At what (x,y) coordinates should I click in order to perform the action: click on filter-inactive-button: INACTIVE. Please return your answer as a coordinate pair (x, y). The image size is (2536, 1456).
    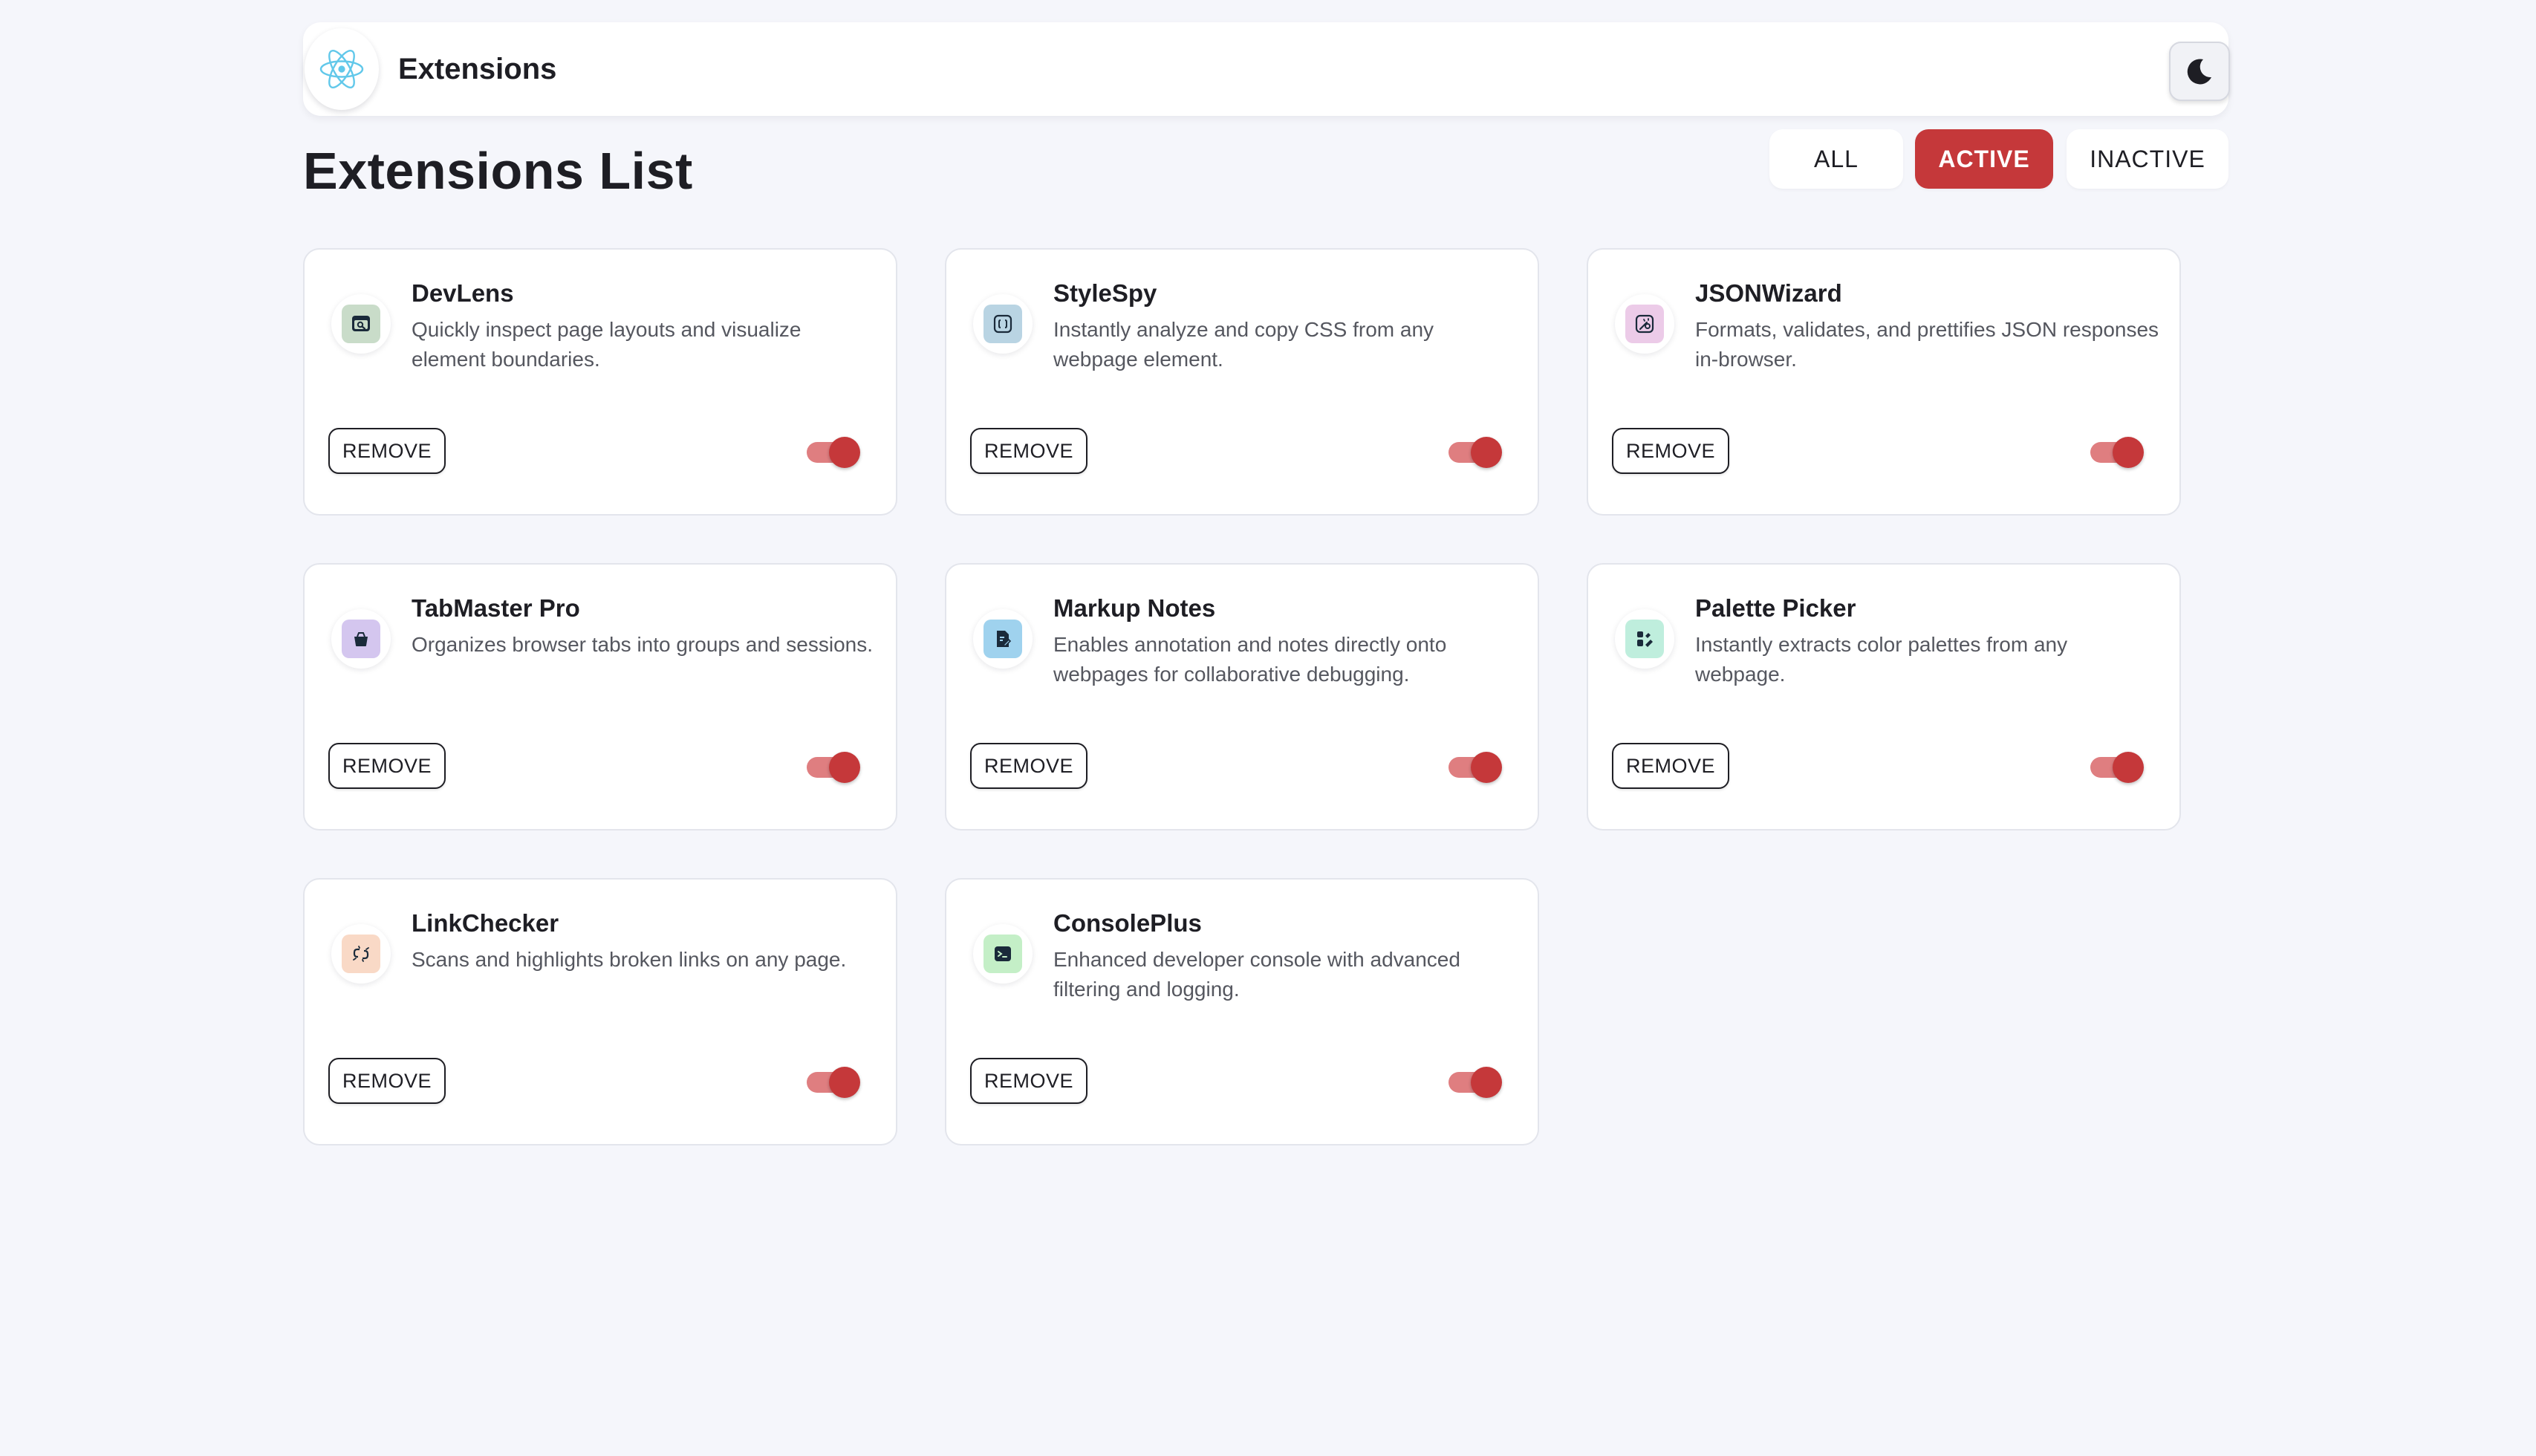
    Looking at the image, I should click on (2147, 159).